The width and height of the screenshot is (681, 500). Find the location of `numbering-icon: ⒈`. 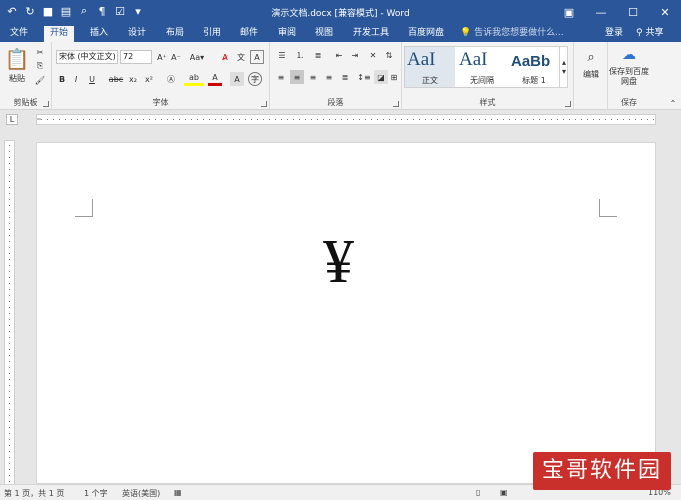

numbering-icon: ⒈ is located at coordinates (300, 55).